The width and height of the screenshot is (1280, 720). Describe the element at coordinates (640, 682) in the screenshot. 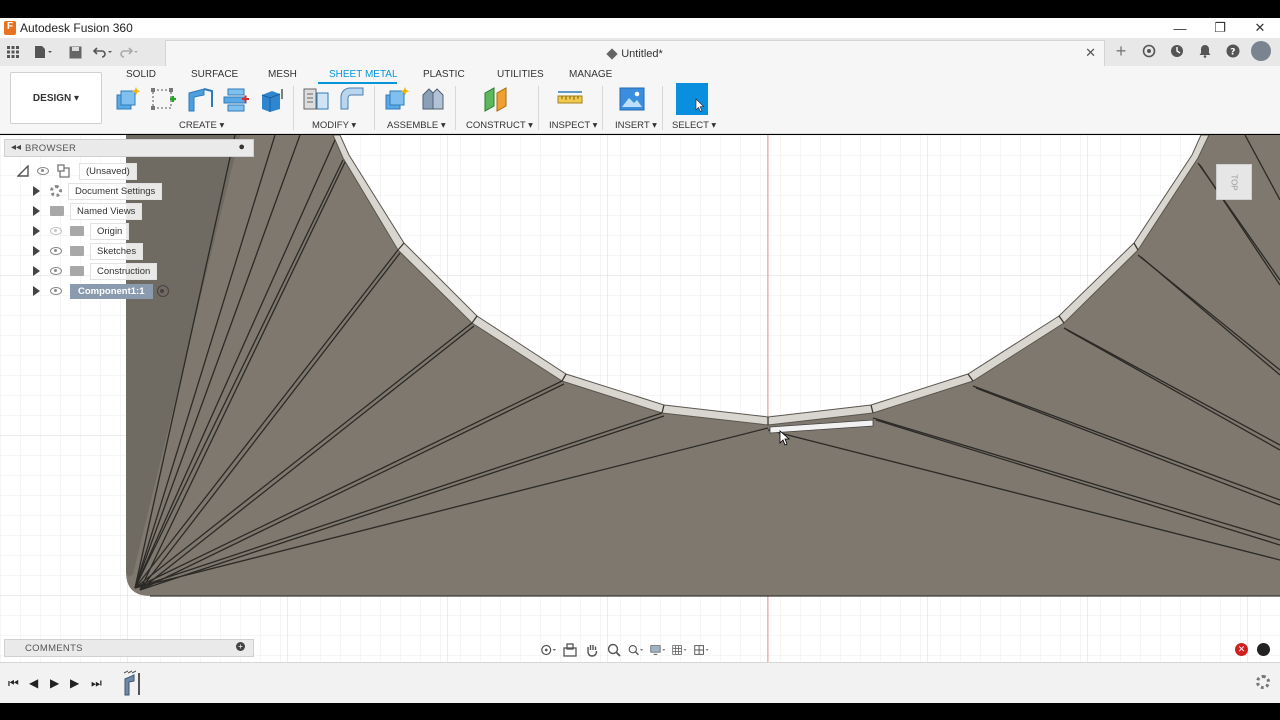

I see `timeline-bar: ⏮ ◀ ▶ ▶ ⏭` at that location.